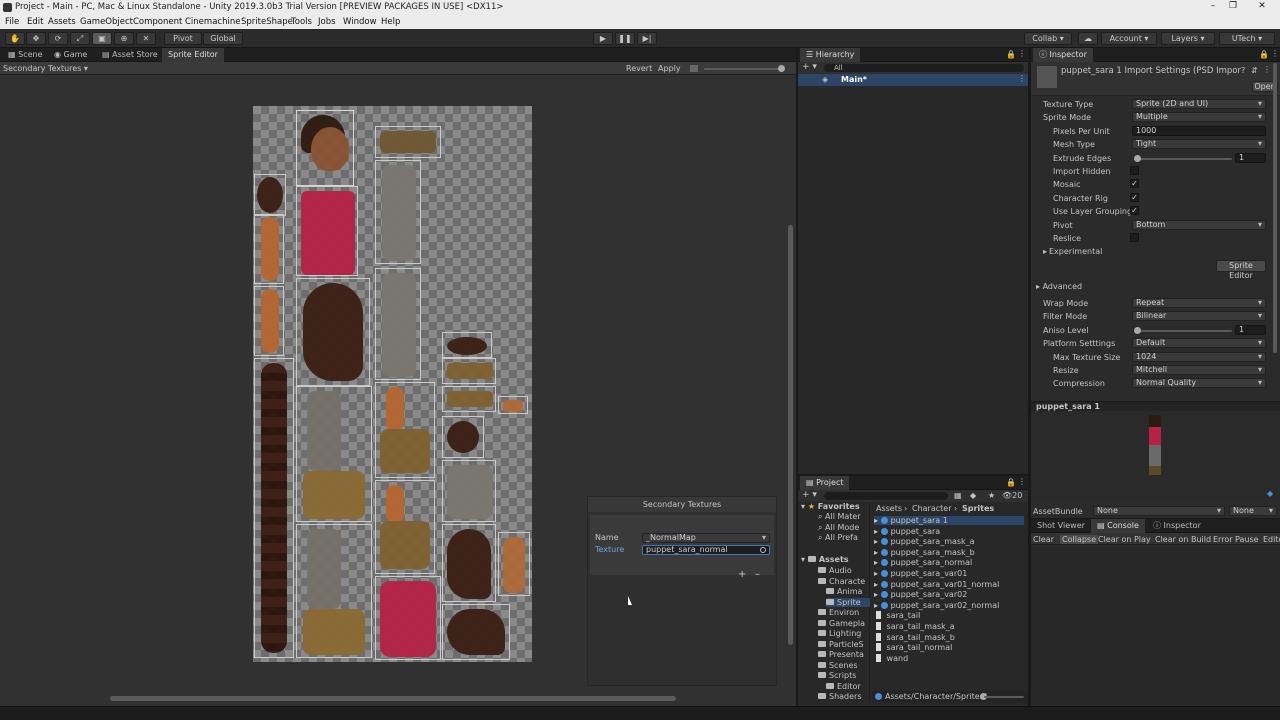  I want to click on name-dropdown: _NormalMap, so click(706, 538).